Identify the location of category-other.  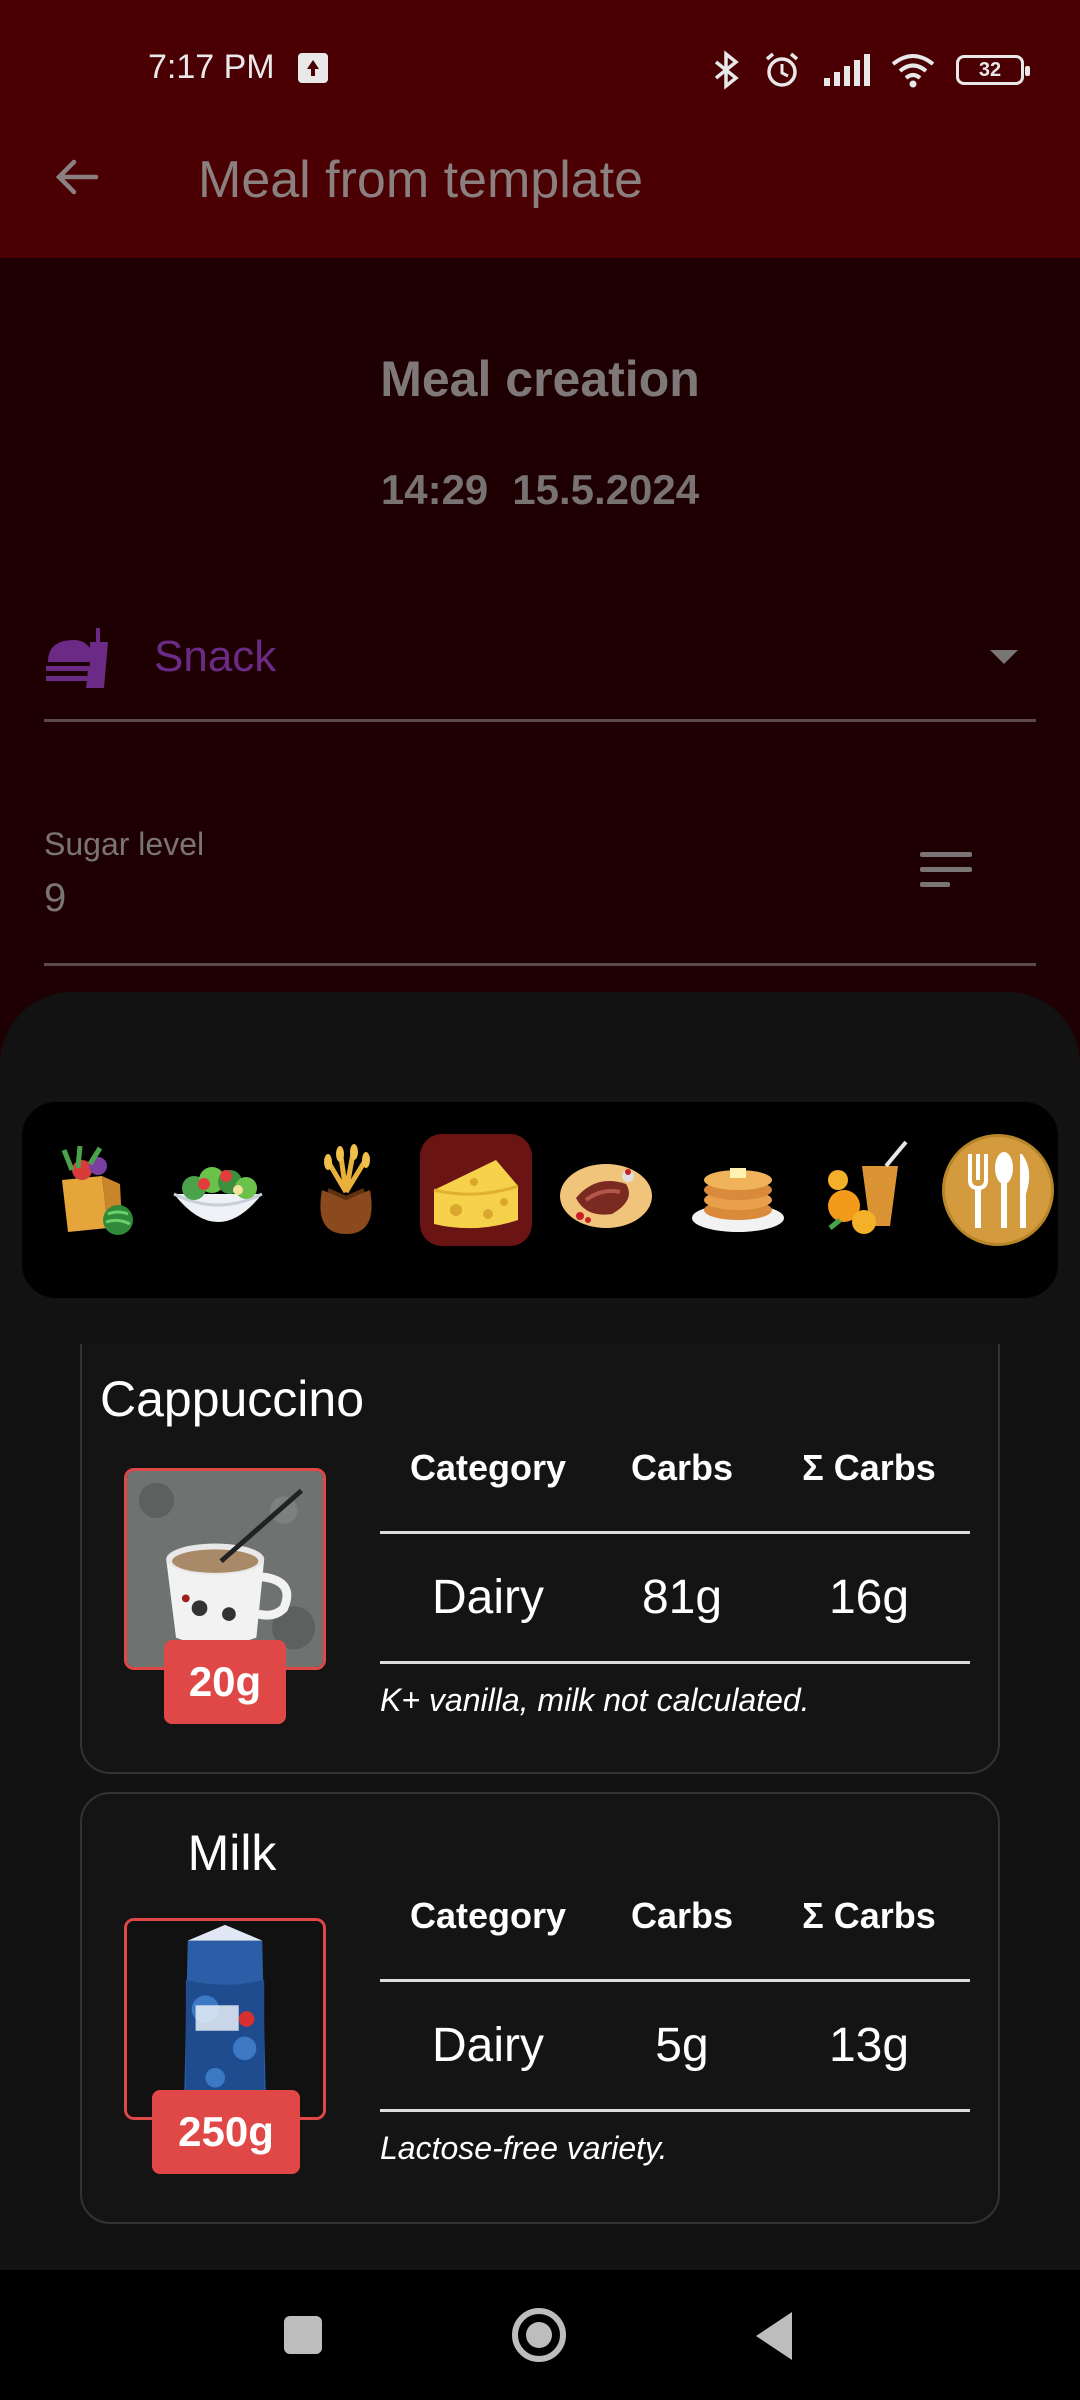
(998, 1190).